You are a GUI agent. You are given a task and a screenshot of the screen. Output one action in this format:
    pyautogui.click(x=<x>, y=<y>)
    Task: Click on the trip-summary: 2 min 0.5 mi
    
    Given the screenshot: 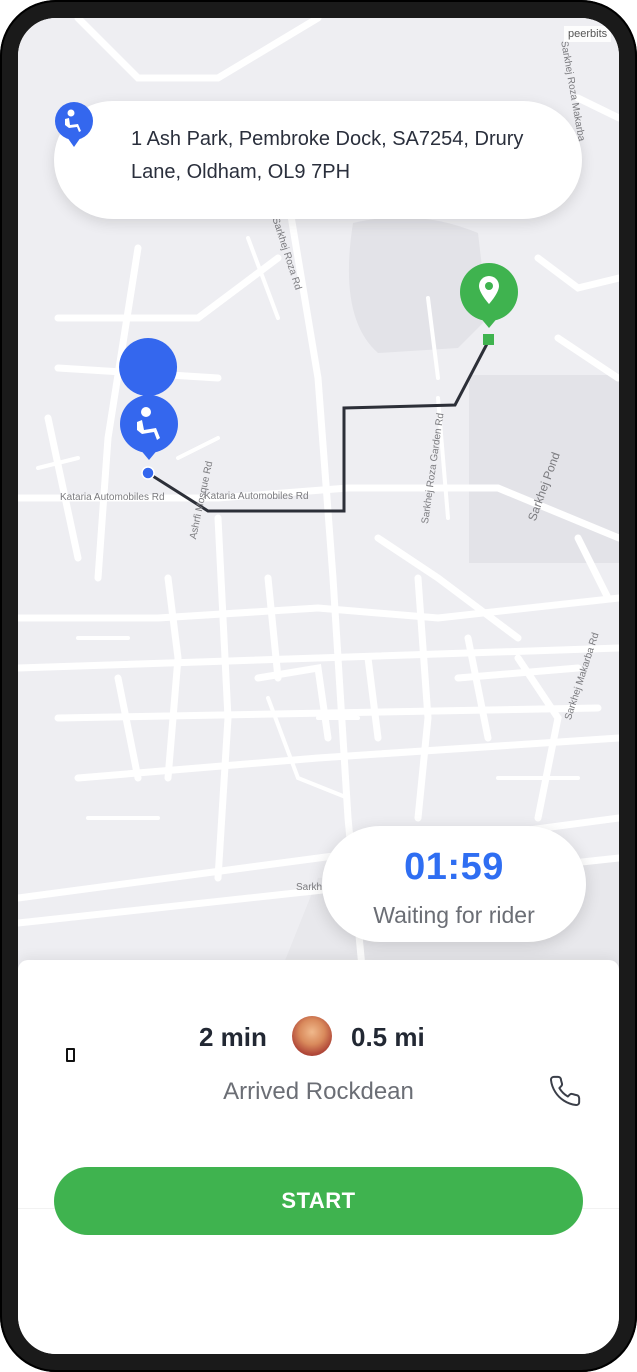 What is the action you would take?
    pyautogui.click(x=318, y=1038)
    